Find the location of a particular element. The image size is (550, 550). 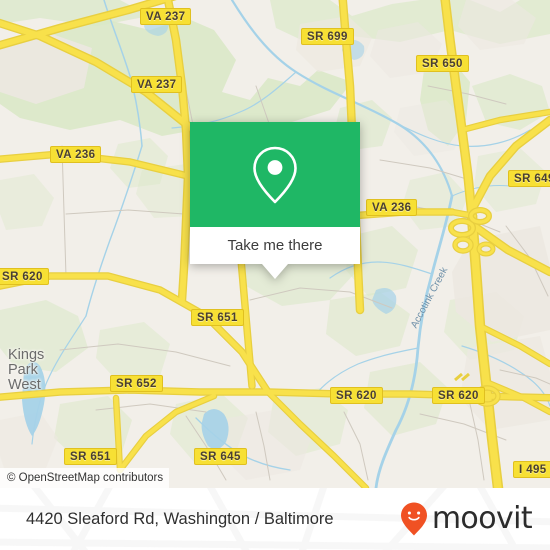

osm-attribution: © OpenStreetMap contributors is located at coordinates (85, 478).